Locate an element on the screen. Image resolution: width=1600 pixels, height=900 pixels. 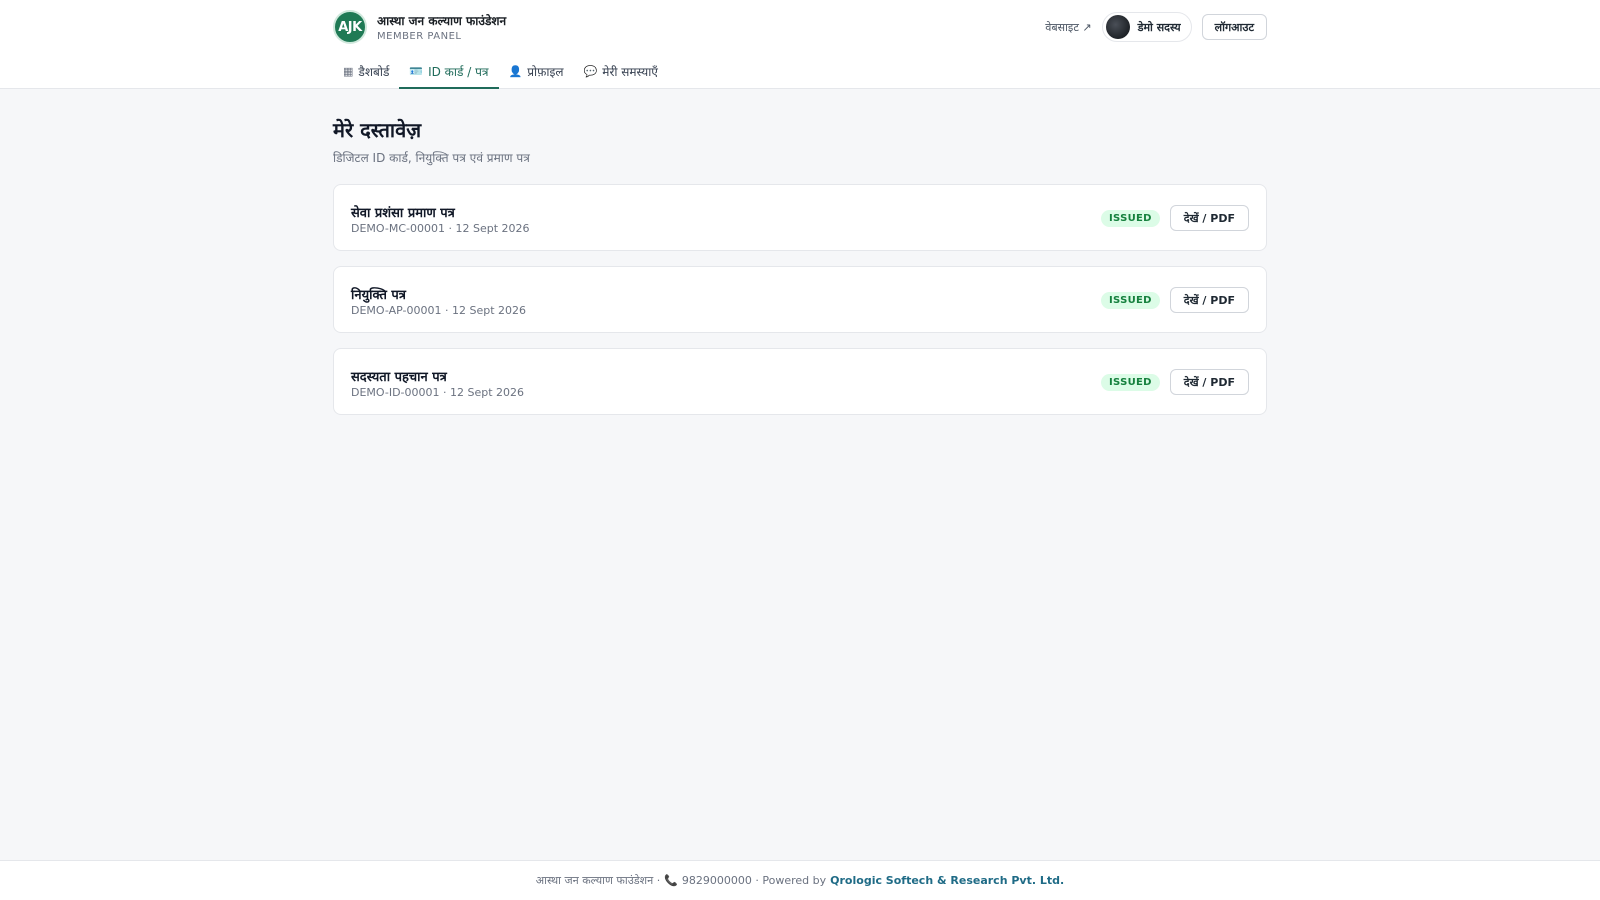
document-title: सेवा प्रशंसा प्रमाण पत्र is located at coordinates (403, 213).